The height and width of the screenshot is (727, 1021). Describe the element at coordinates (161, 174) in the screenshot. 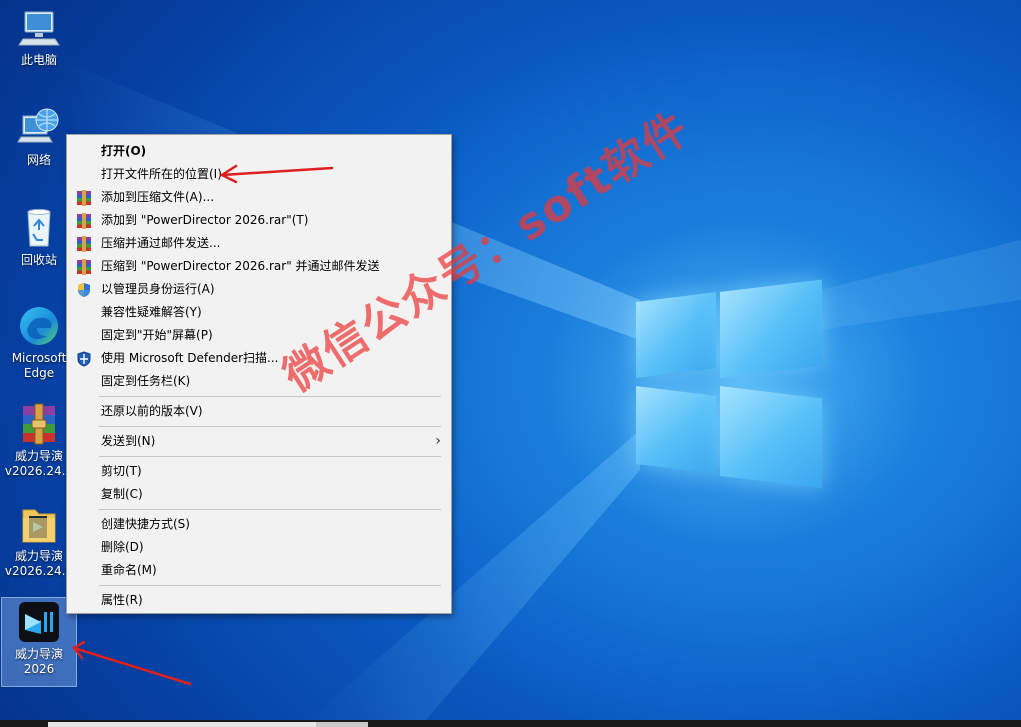

I see `menu-item-label: 打开文件所在的位置(I)` at that location.